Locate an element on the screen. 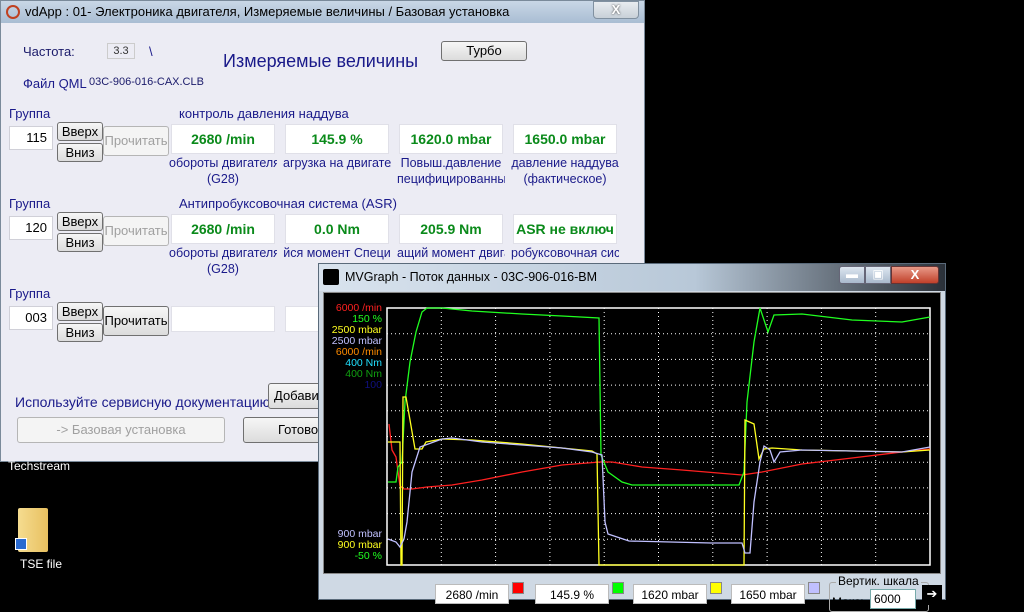 Image resolution: width=1024 pixels, height=612 pixels. max-input: 6000 is located at coordinates (893, 599).